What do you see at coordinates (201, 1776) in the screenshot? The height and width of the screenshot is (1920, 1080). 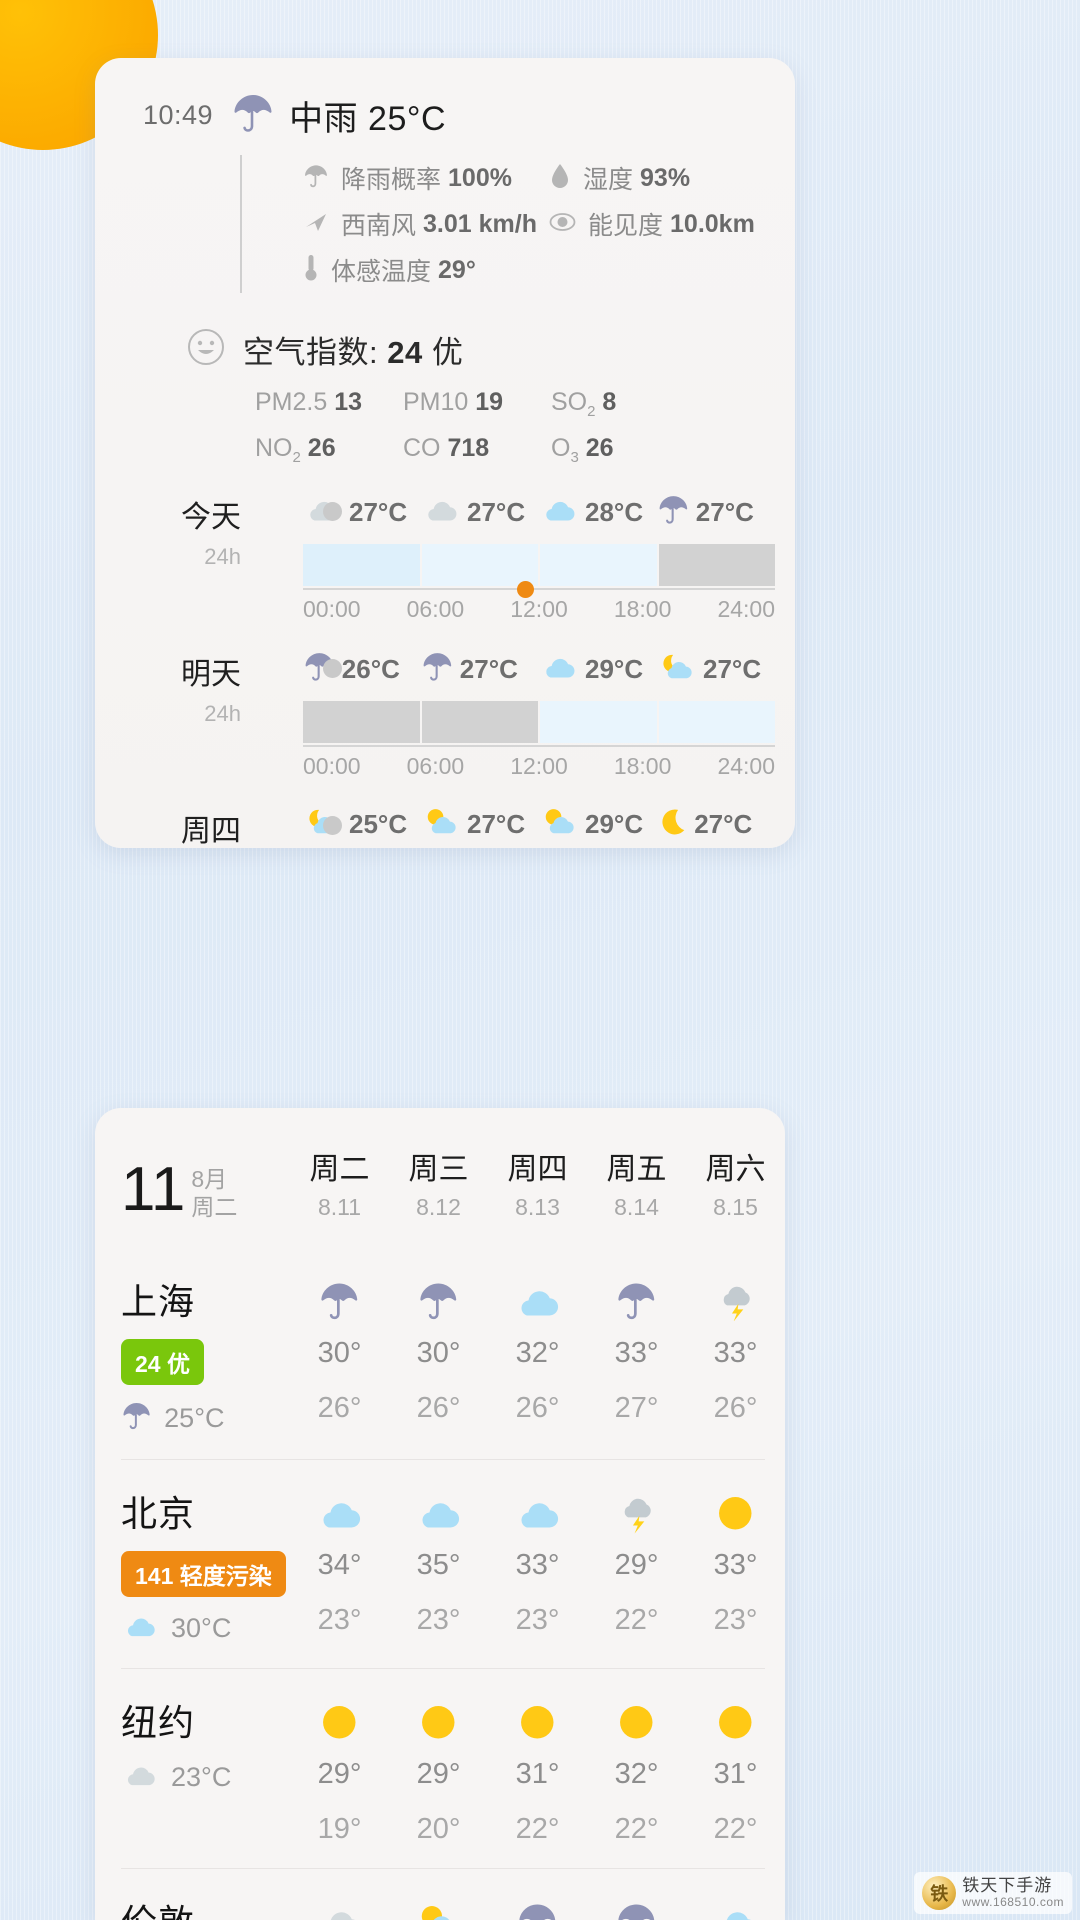 I see `city-current-temp: 23°C` at bounding box center [201, 1776].